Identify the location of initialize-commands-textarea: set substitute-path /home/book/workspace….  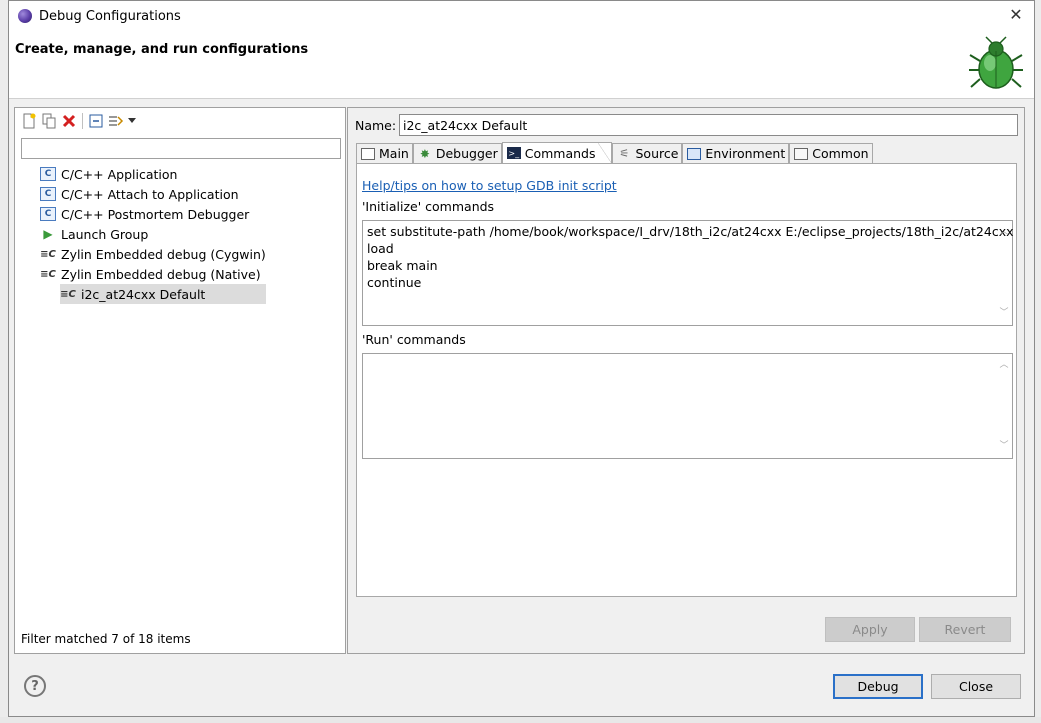
(687, 273).